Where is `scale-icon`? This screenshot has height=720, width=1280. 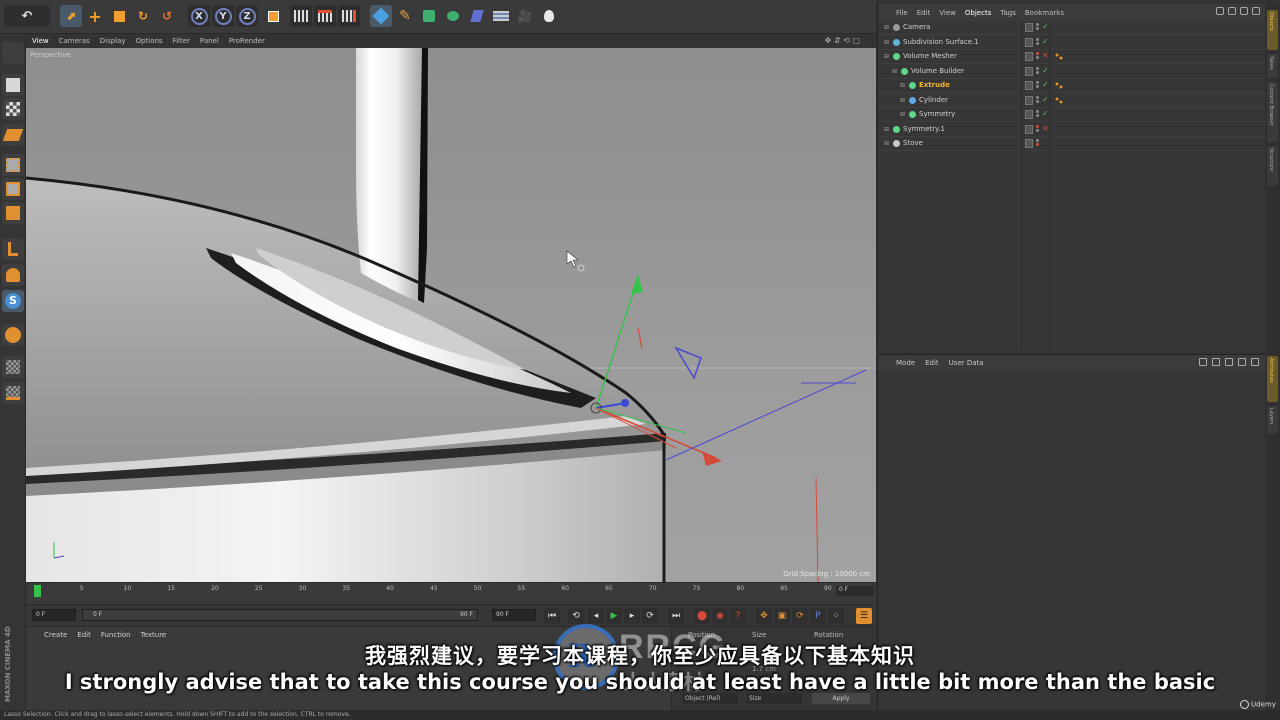 scale-icon is located at coordinates (119, 16).